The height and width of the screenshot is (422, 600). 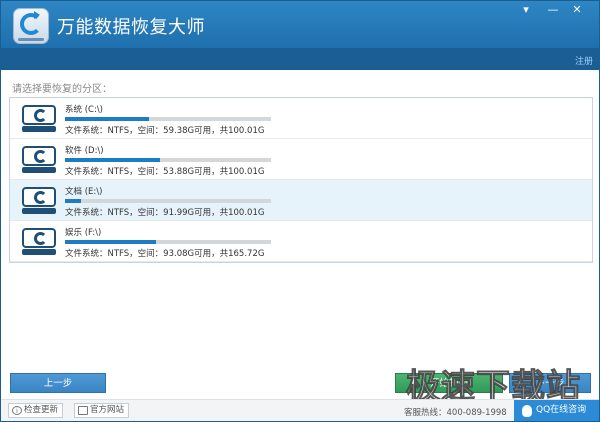 I want to click on support-hotline: 客服热线：400-089-1998, so click(x=455, y=413).